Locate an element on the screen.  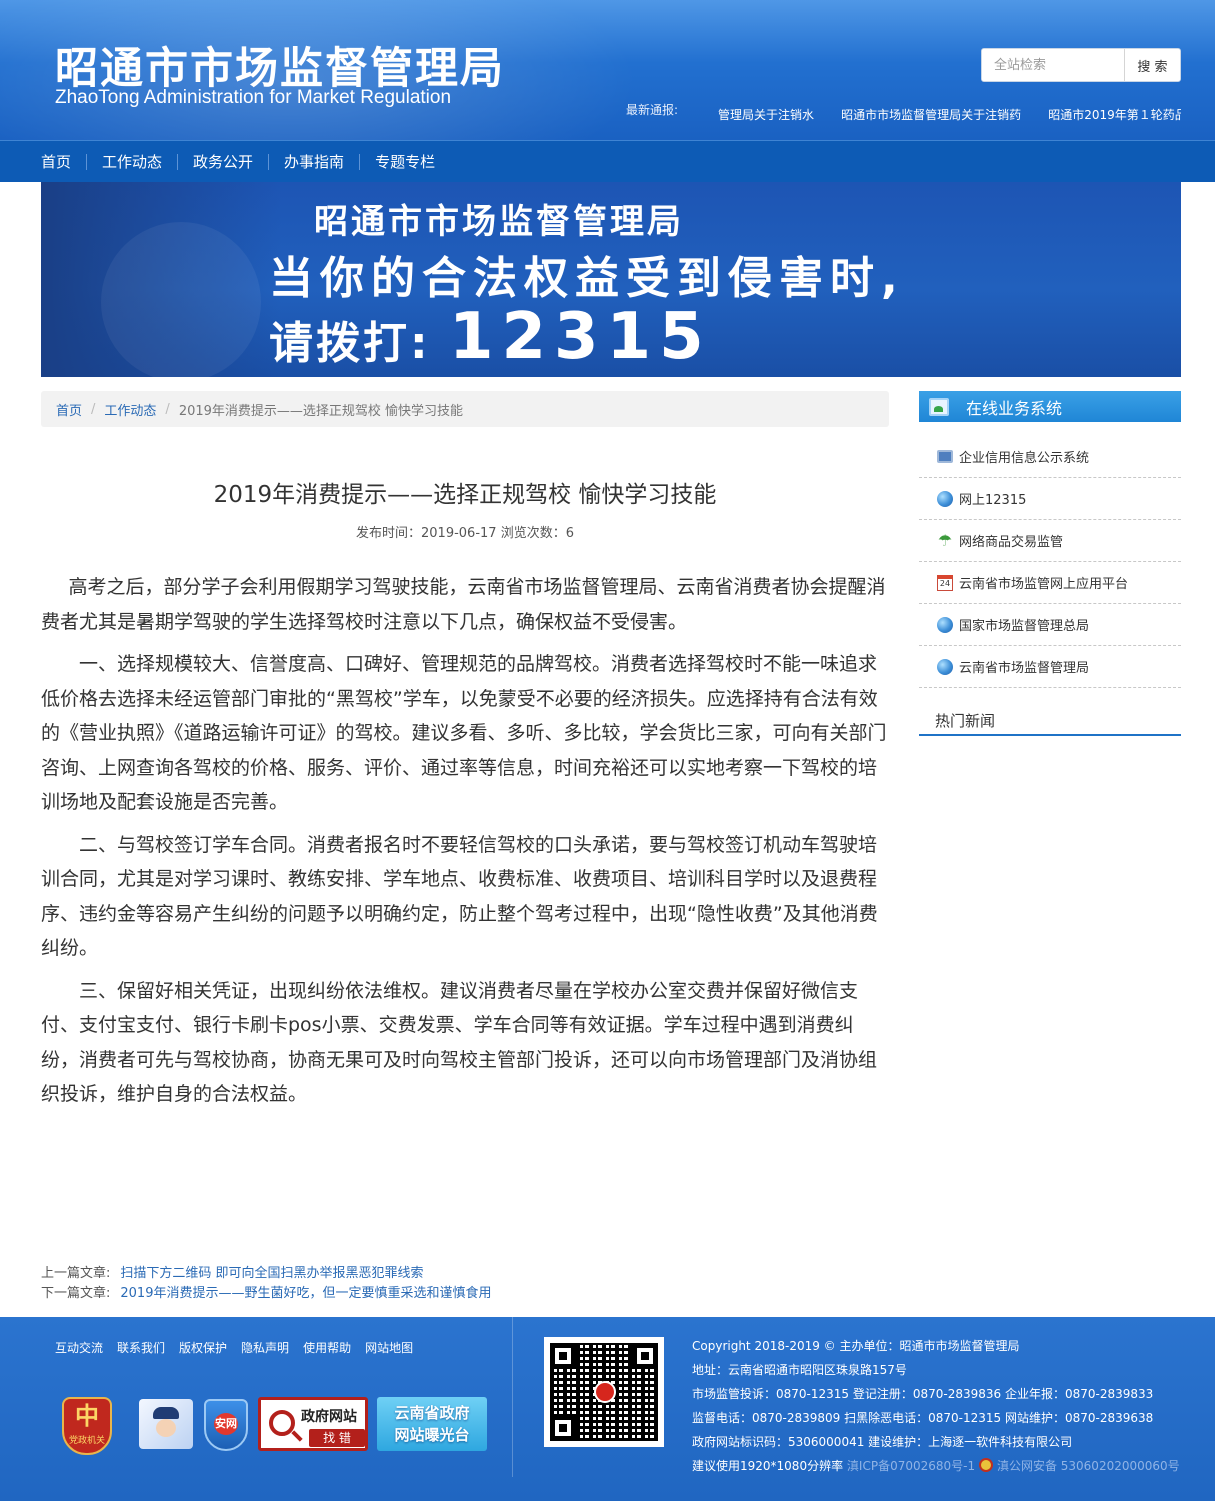
banner-line-1: 昭通市市场监督管理局 is located at coordinates (499, 222).